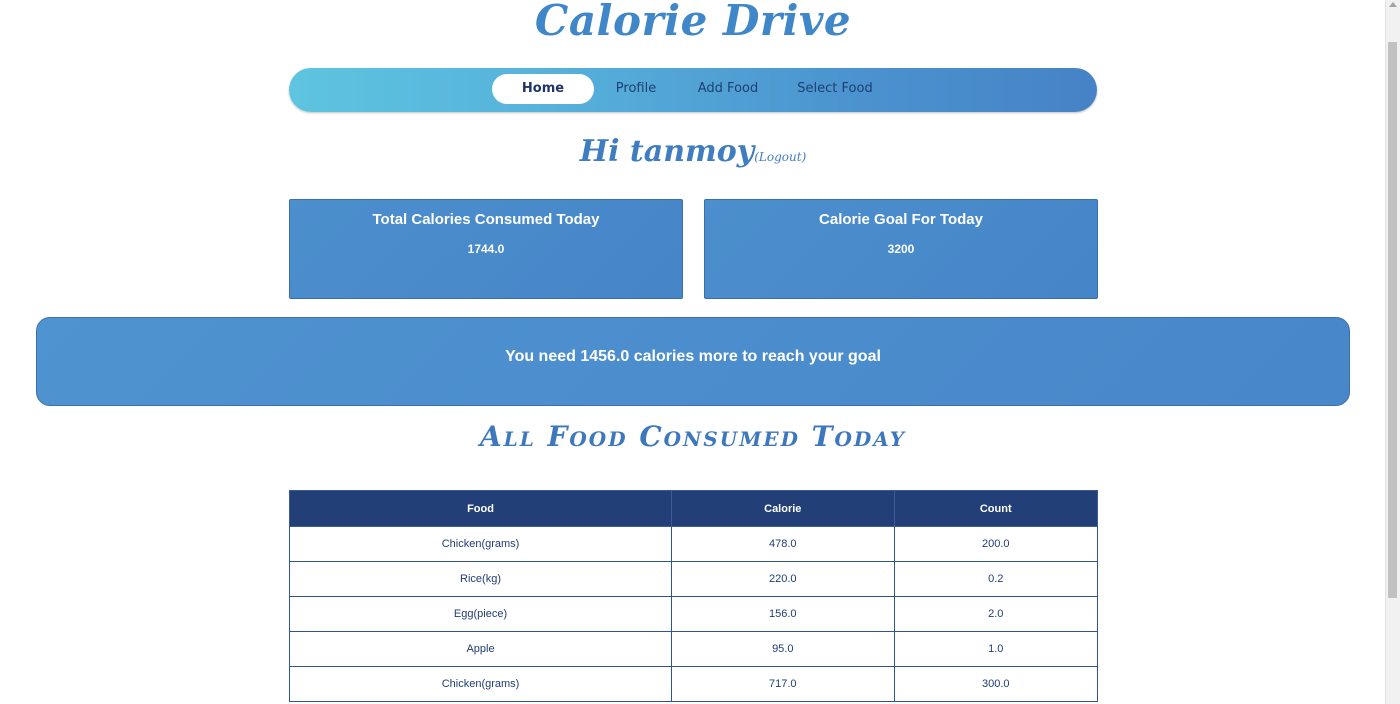 The image size is (1400, 704). I want to click on calorie-goal-card: Calorie Goal For Today 3200, so click(901, 249).